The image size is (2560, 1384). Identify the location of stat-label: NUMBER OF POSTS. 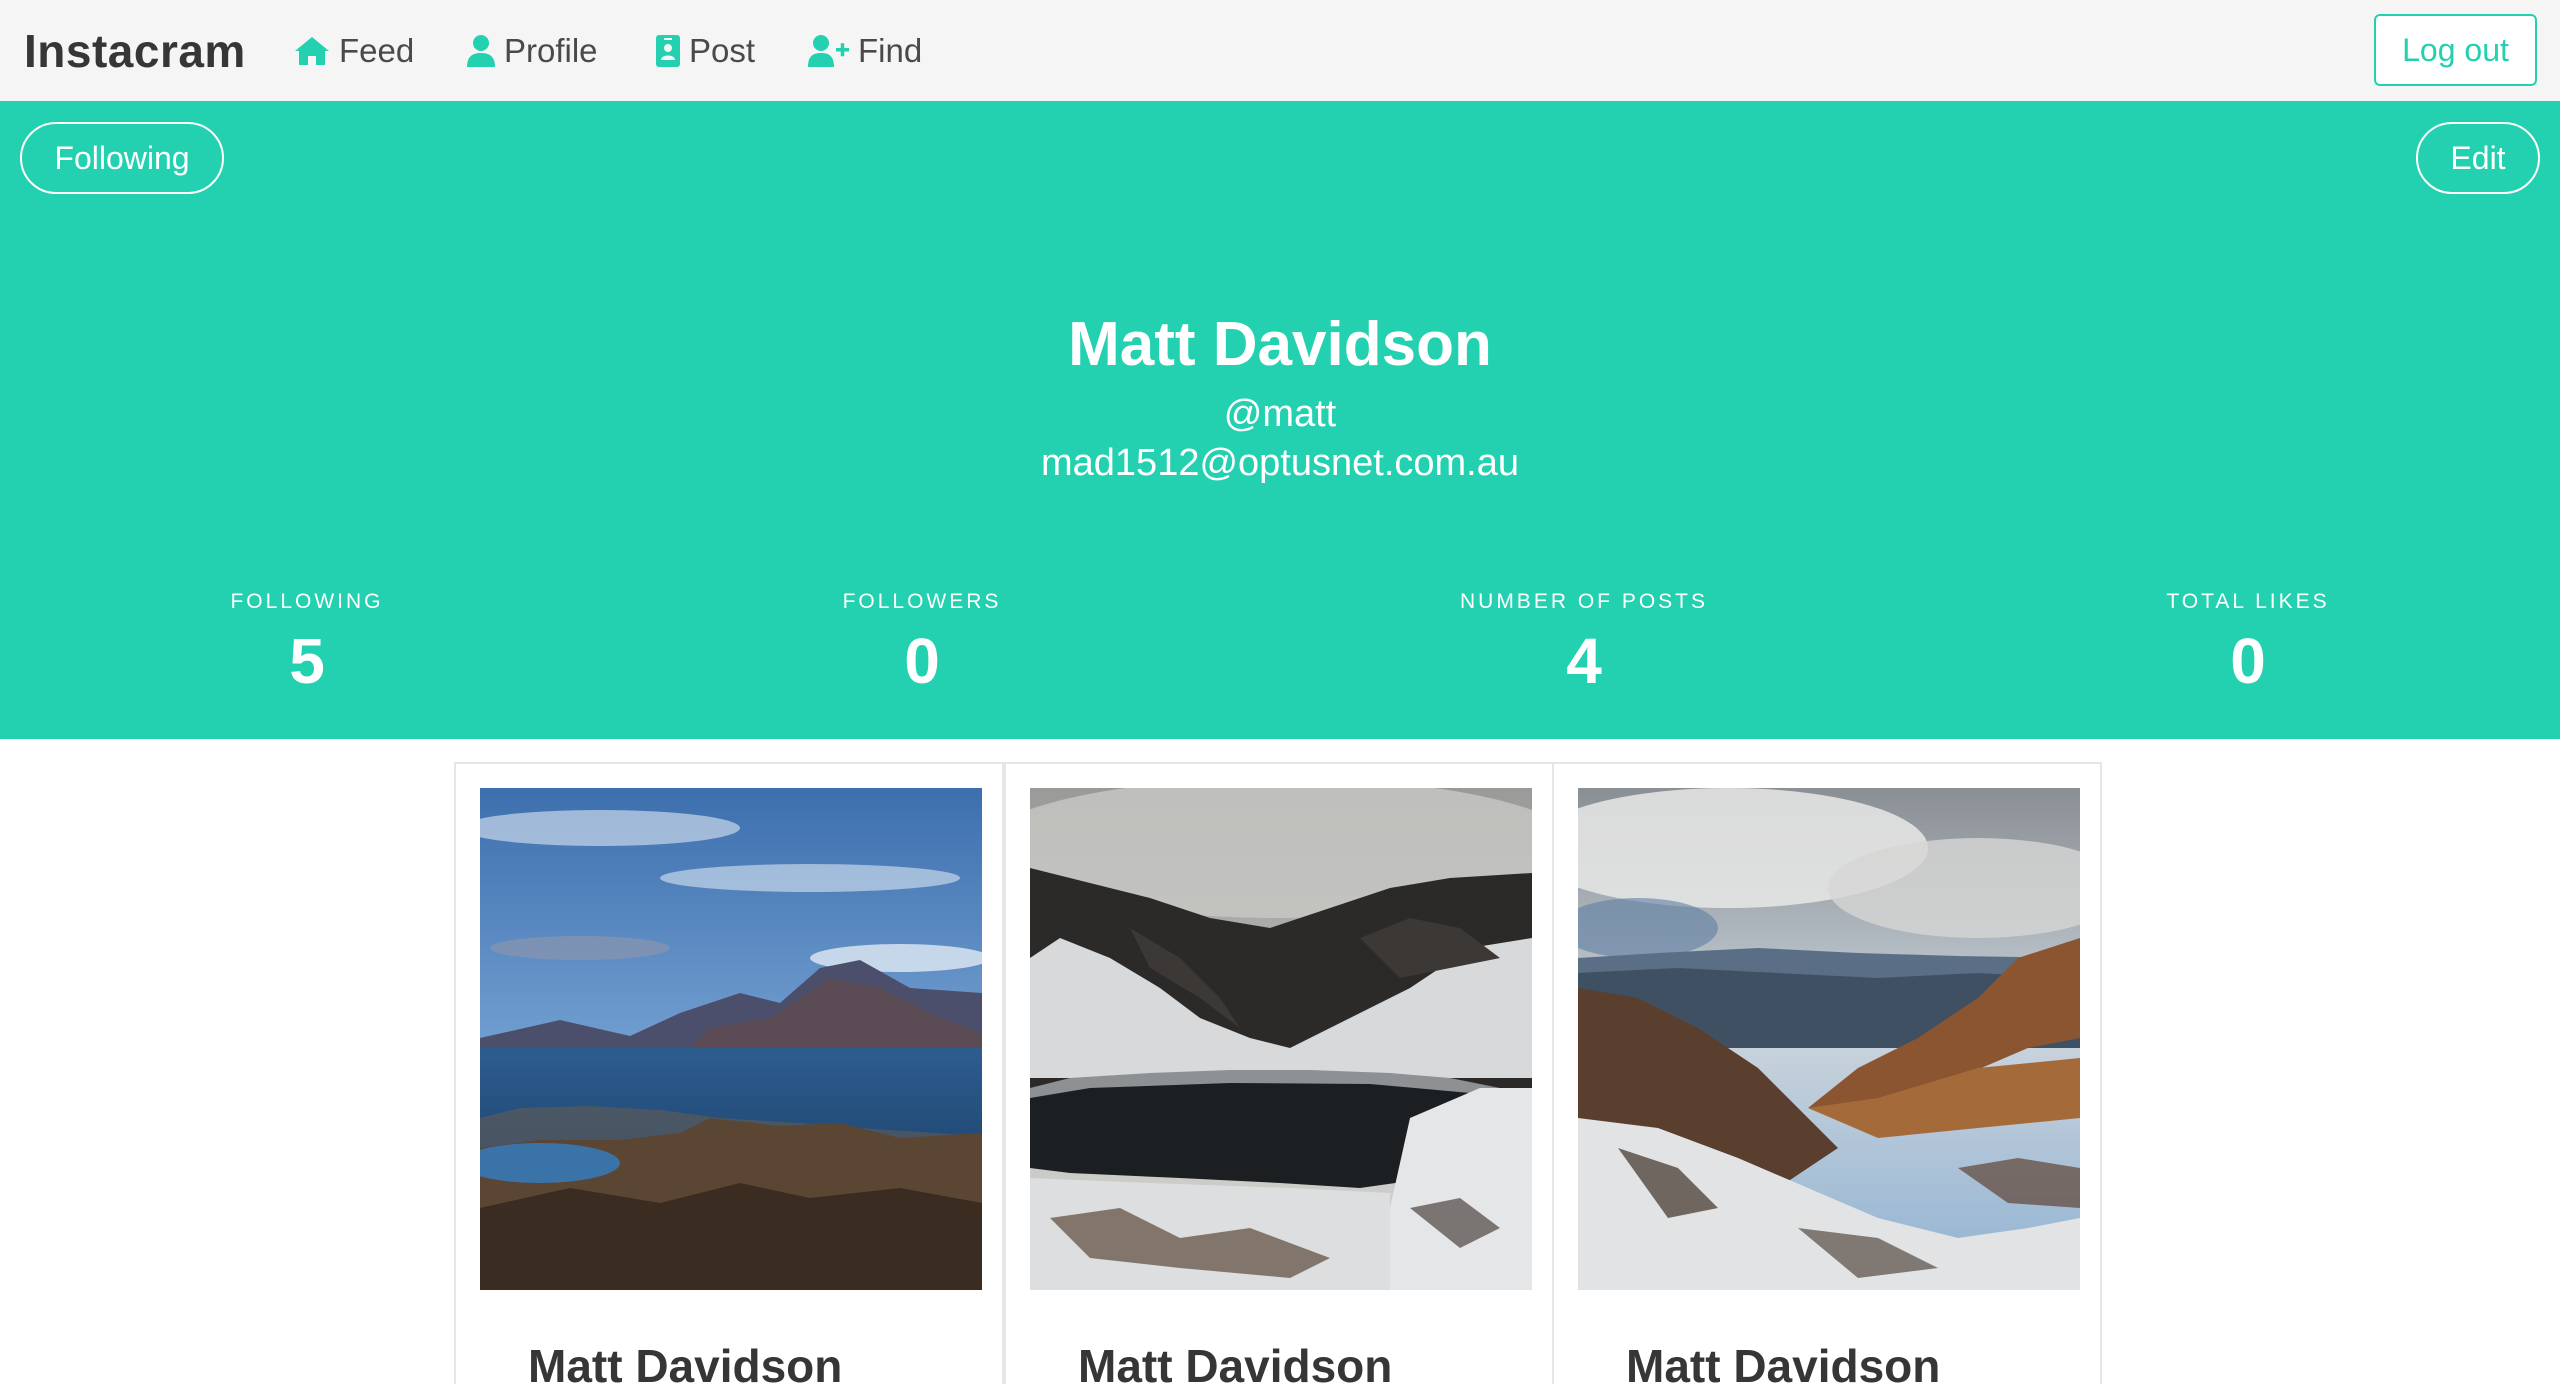
(1584, 601).